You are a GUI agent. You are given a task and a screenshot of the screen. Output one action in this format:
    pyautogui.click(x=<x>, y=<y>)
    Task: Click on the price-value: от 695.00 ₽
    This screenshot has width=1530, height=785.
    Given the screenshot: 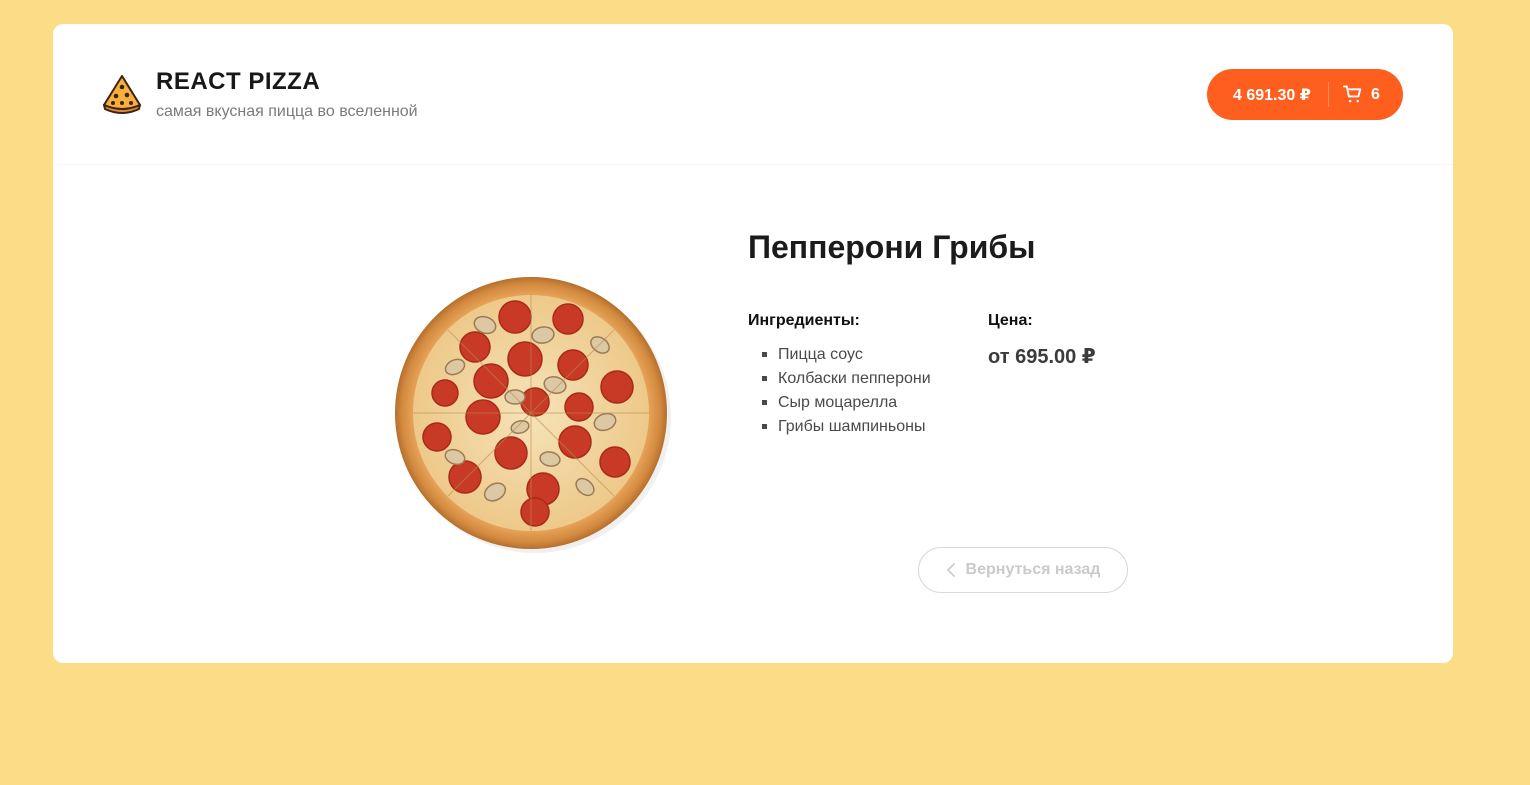 What is the action you would take?
    pyautogui.click(x=1042, y=357)
    